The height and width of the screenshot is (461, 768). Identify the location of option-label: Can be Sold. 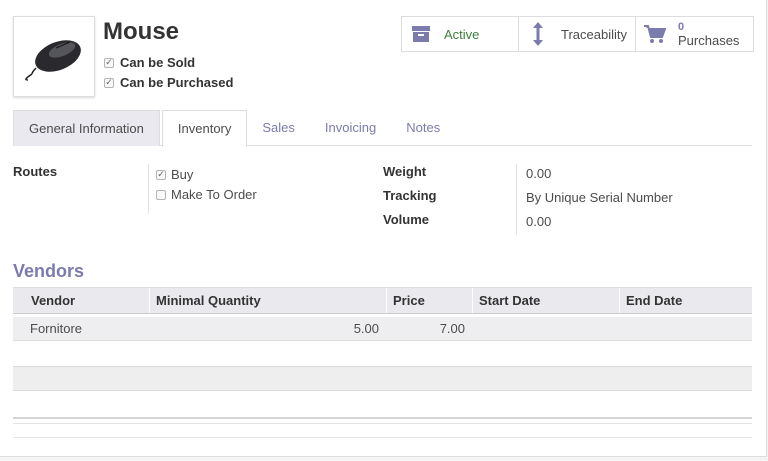
(158, 62).